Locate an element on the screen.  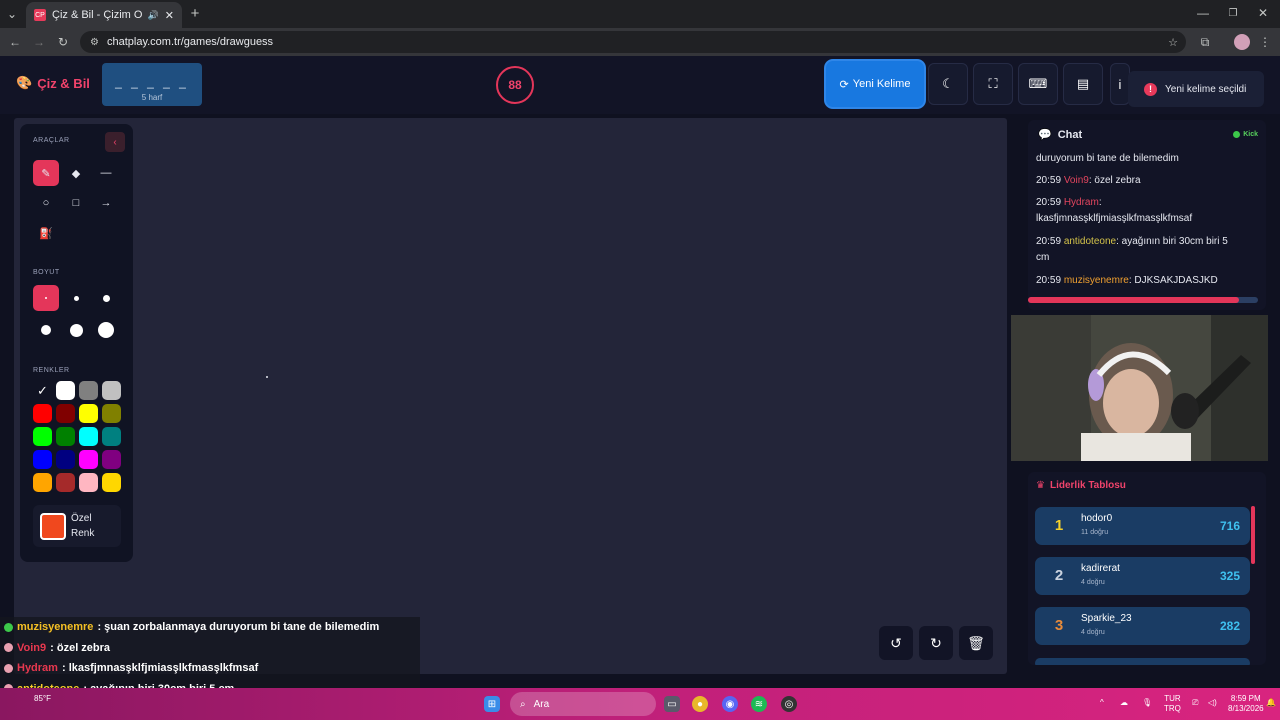
undo-button: ↺ is located at coordinates (896, 643).